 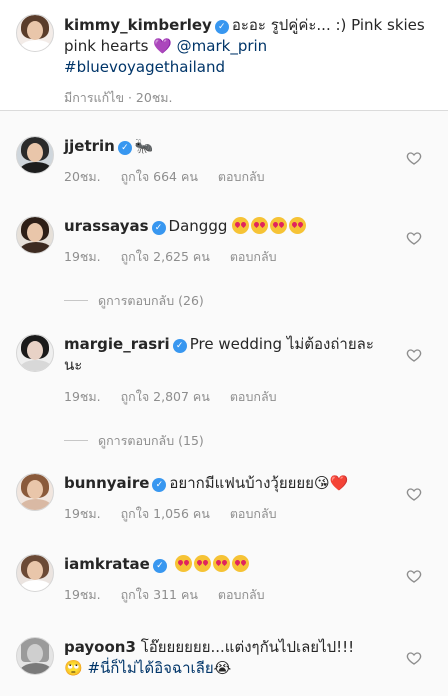 I want to click on comment-line: payoon3 โอ๊ยยยยยย...แต่งๆกันไปเลยไป!!!, so click(x=244, y=647).